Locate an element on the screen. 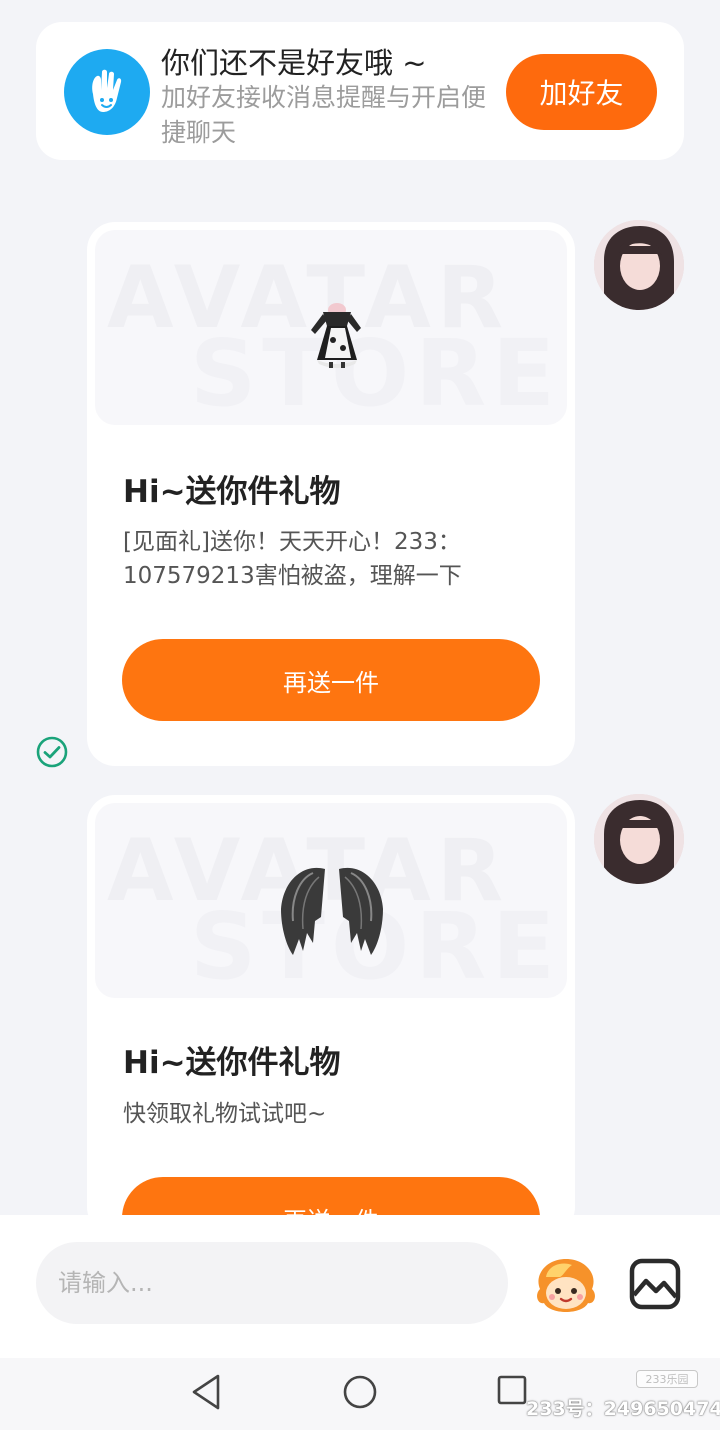  hand-wave-icon is located at coordinates (107, 92).